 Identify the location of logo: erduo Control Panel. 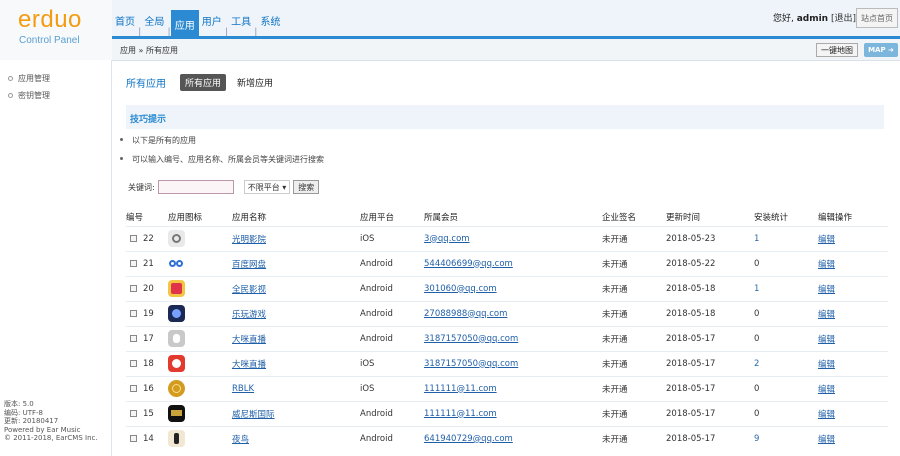
(56, 30).